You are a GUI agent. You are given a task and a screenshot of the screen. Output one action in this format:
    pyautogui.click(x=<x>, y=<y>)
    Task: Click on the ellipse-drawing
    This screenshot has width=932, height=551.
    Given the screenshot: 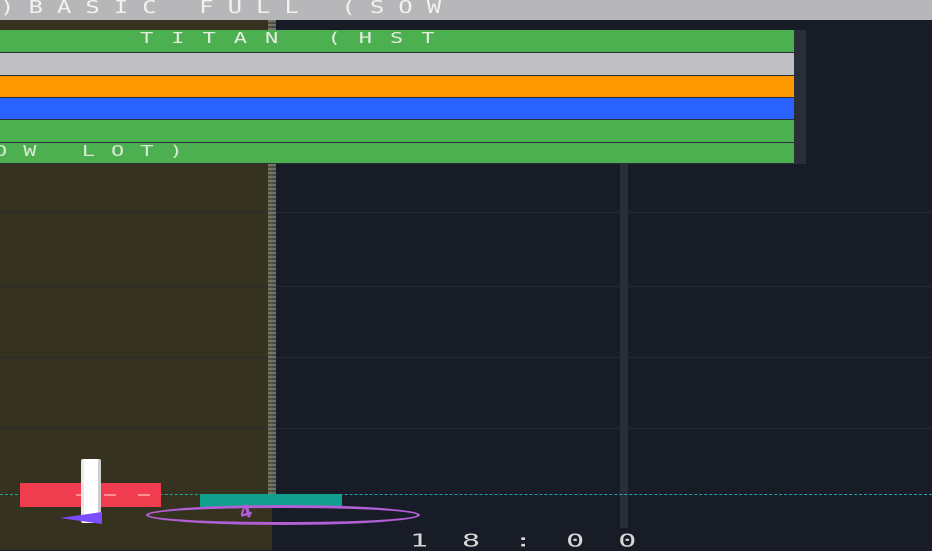 What is the action you would take?
    pyautogui.click(x=283, y=515)
    